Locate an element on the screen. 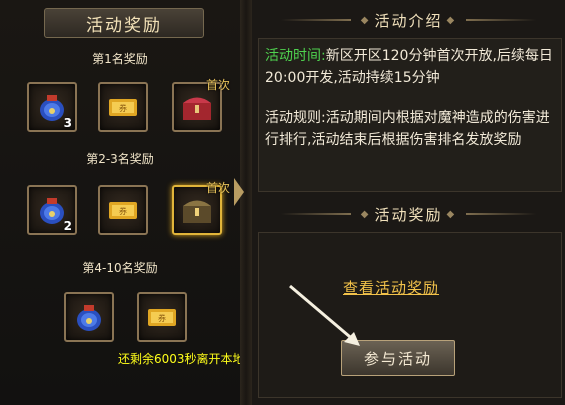 The height and width of the screenshot is (405, 565). reward-panel-title: 活动奖励 is located at coordinates (124, 23).